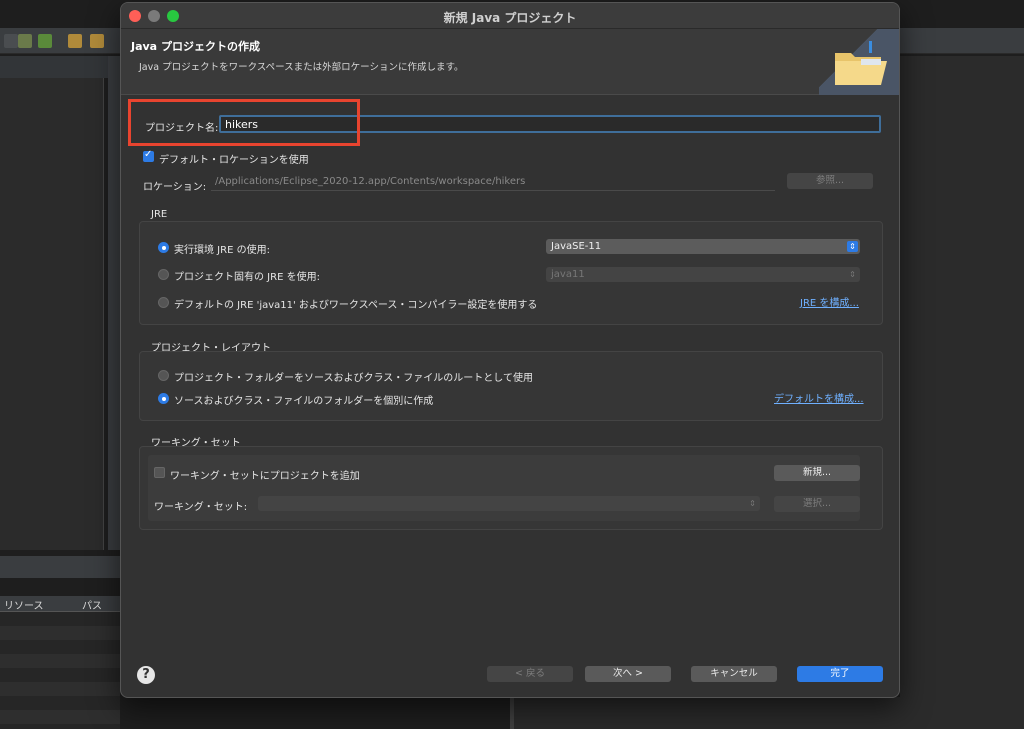  What do you see at coordinates (159, 472) in the screenshot?
I see `add-working-set-checkbox` at bounding box center [159, 472].